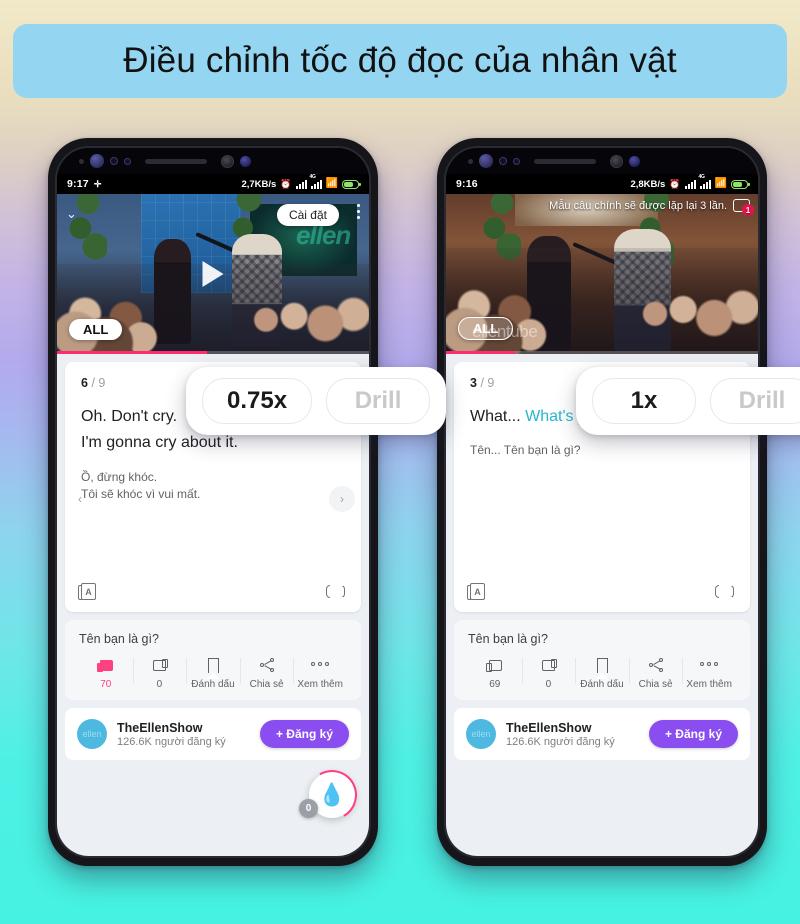 The width and height of the screenshot is (800, 924). Describe the element at coordinates (106, 684) in the screenshot. I see `like-count: 70` at that location.